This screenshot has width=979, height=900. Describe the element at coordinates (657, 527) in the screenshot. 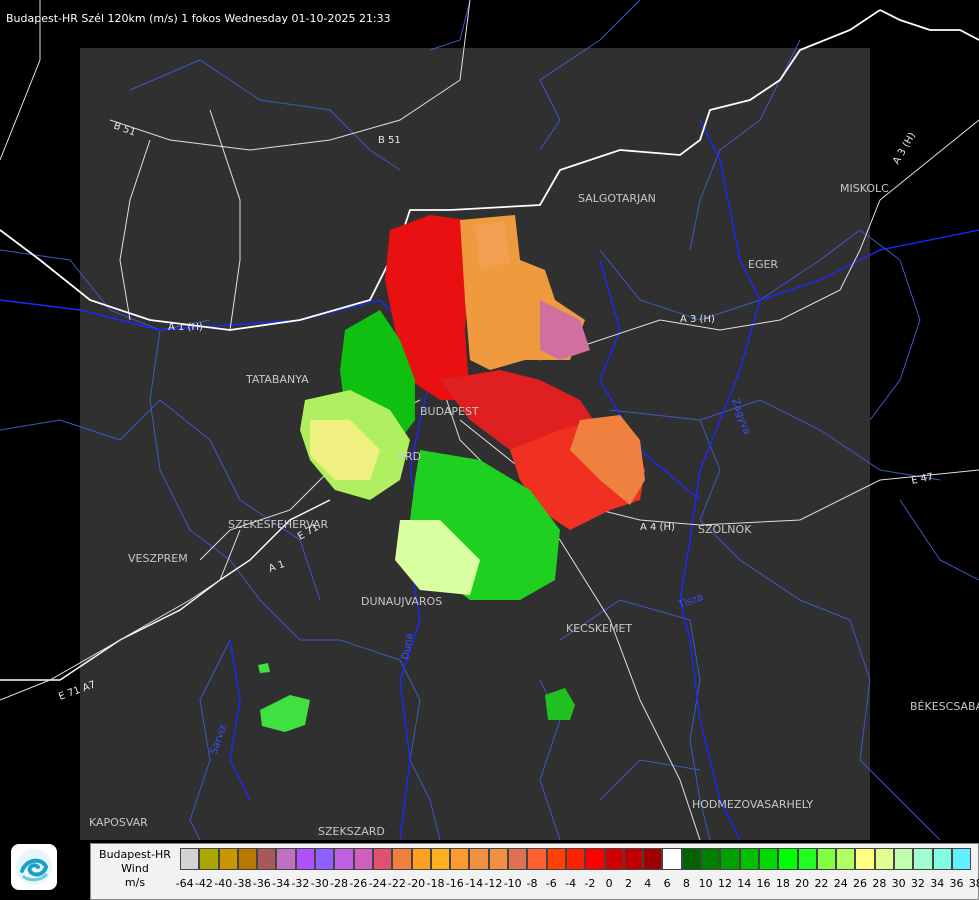

I see `road-label: A 4 (H)` at that location.